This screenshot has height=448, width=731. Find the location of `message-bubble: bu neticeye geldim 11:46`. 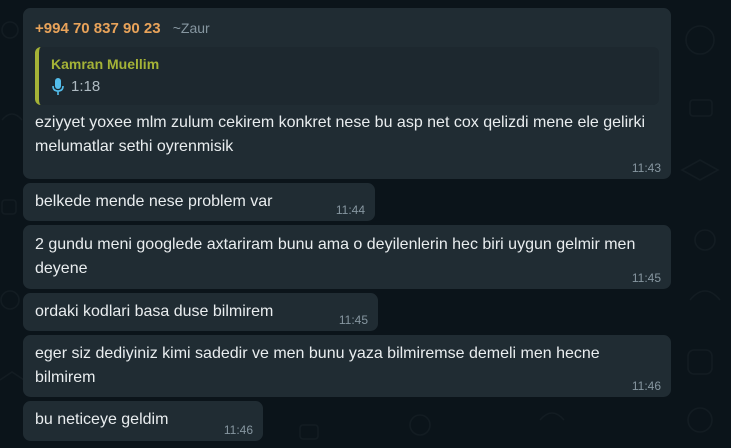

message-bubble: bu neticeye geldim 11:46 is located at coordinates (143, 421).